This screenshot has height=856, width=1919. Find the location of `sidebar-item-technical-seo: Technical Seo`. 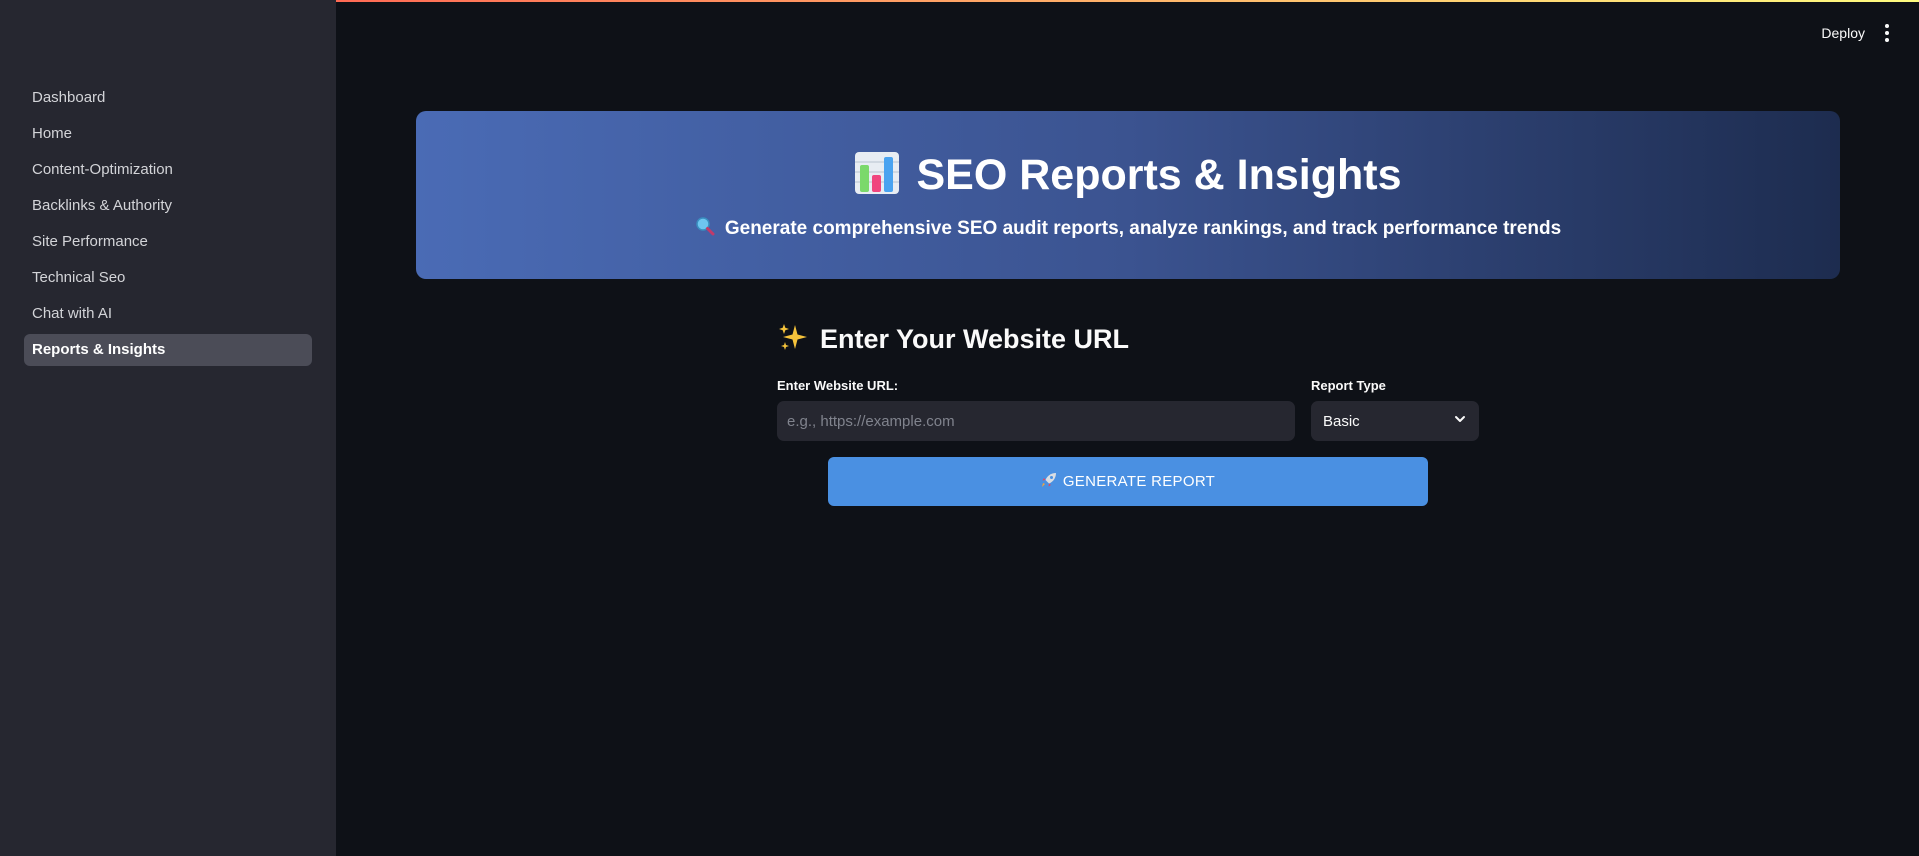

sidebar-item-technical-seo: Technical Seo is located at coordinates (168, 278).